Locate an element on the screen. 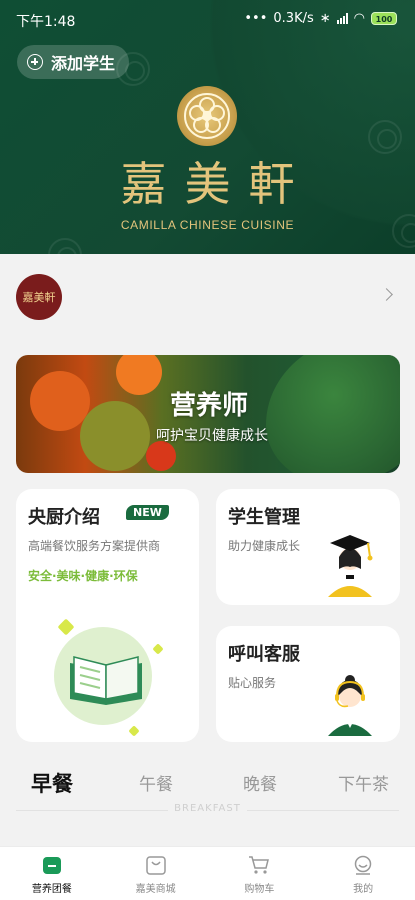 This screenshot has width=415, height=900. new-badge: NEW is located at coordinates (147, 512).